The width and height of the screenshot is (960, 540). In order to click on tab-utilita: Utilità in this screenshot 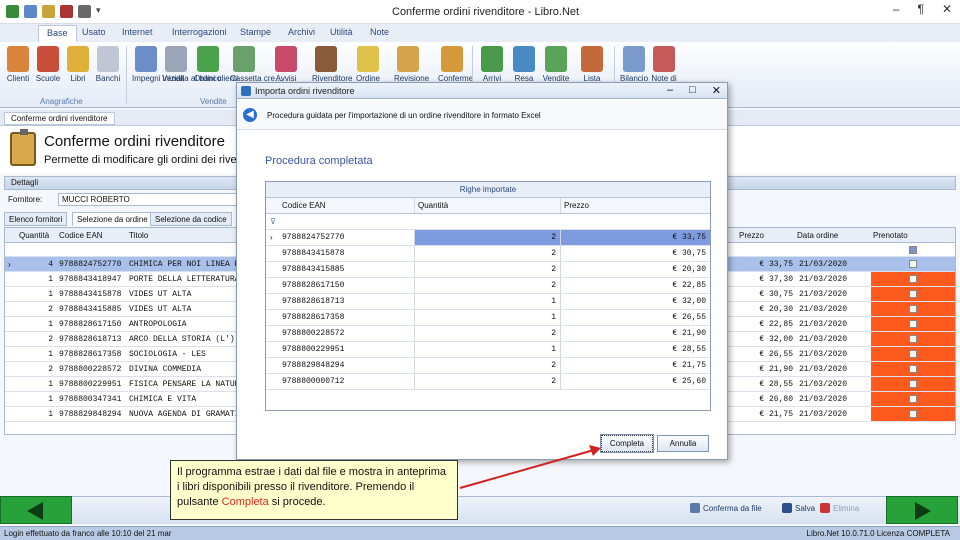, I will do `click(341, 32)`.